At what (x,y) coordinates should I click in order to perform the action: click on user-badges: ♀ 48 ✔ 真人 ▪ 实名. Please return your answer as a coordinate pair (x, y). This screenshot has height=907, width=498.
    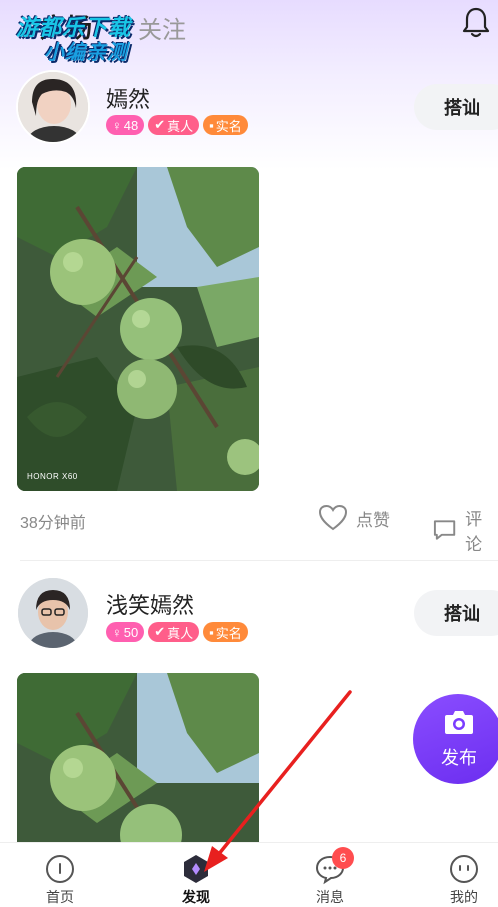
    Looking at the image, I should click on (177, 125).